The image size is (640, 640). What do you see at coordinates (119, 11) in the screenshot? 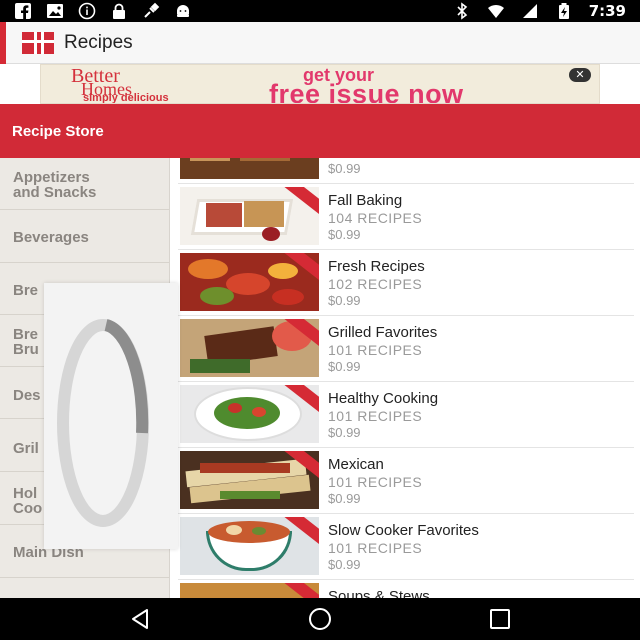
I see `lock-icon` at bounding box center [119, 11].